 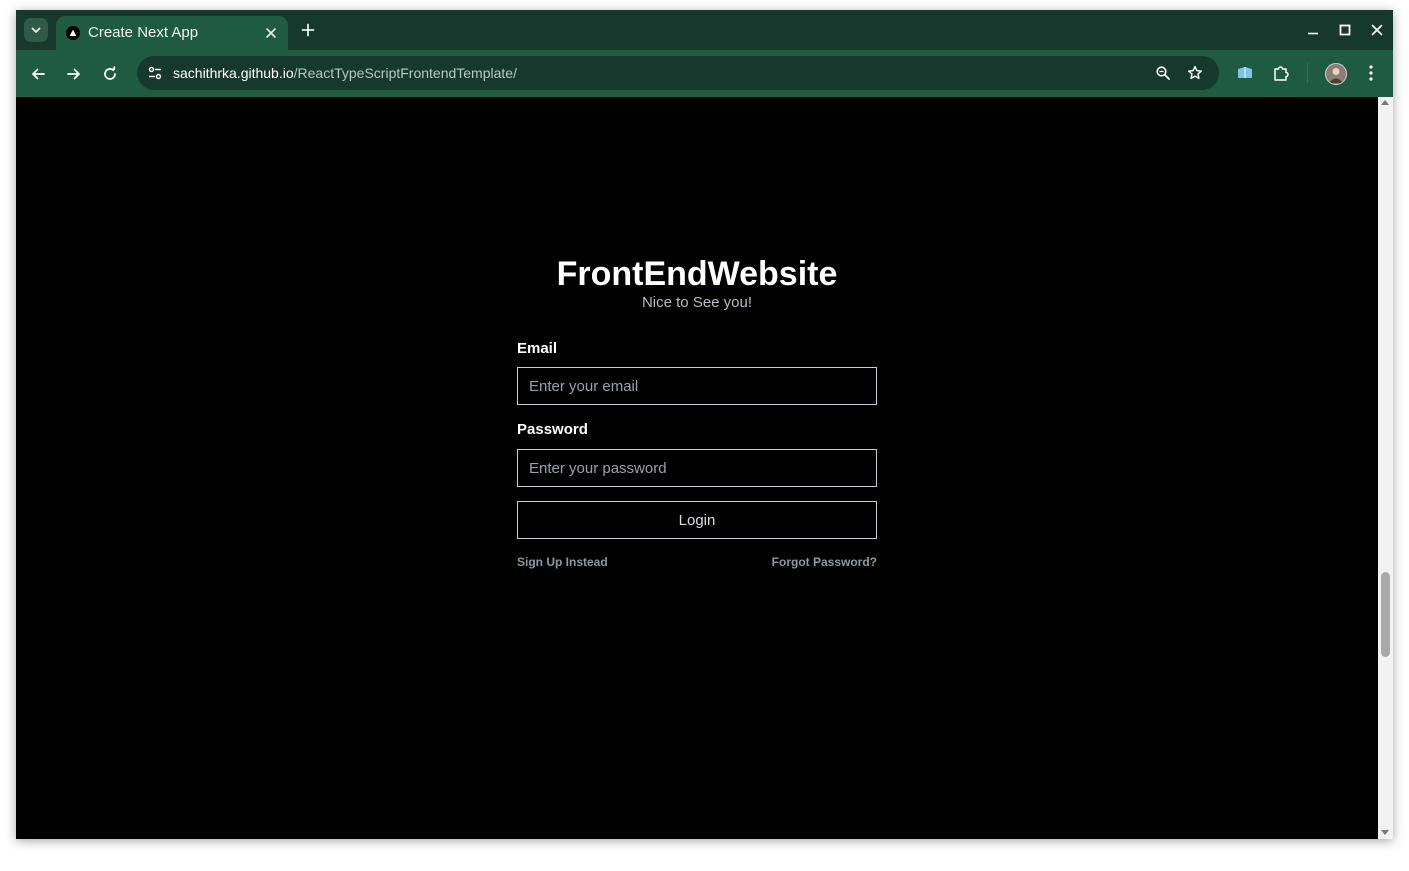 I want to click on back-button, so click(x=38, y=74).